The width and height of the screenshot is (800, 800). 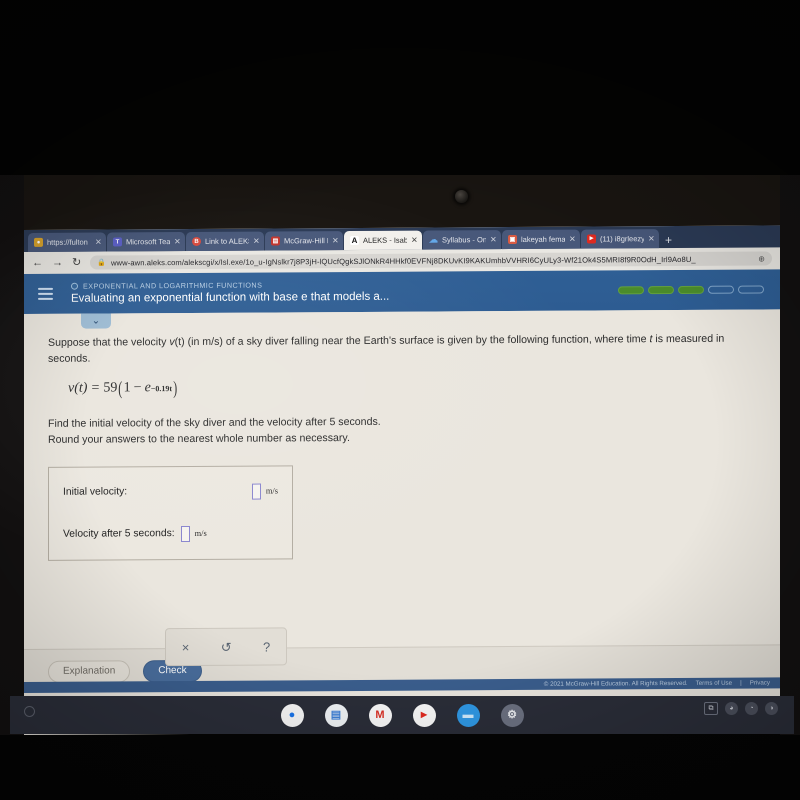 What do you see at coordinates (120, 389) in the screenshot?
I see `formula-open-paren: (` at bounding box center [120, 389].